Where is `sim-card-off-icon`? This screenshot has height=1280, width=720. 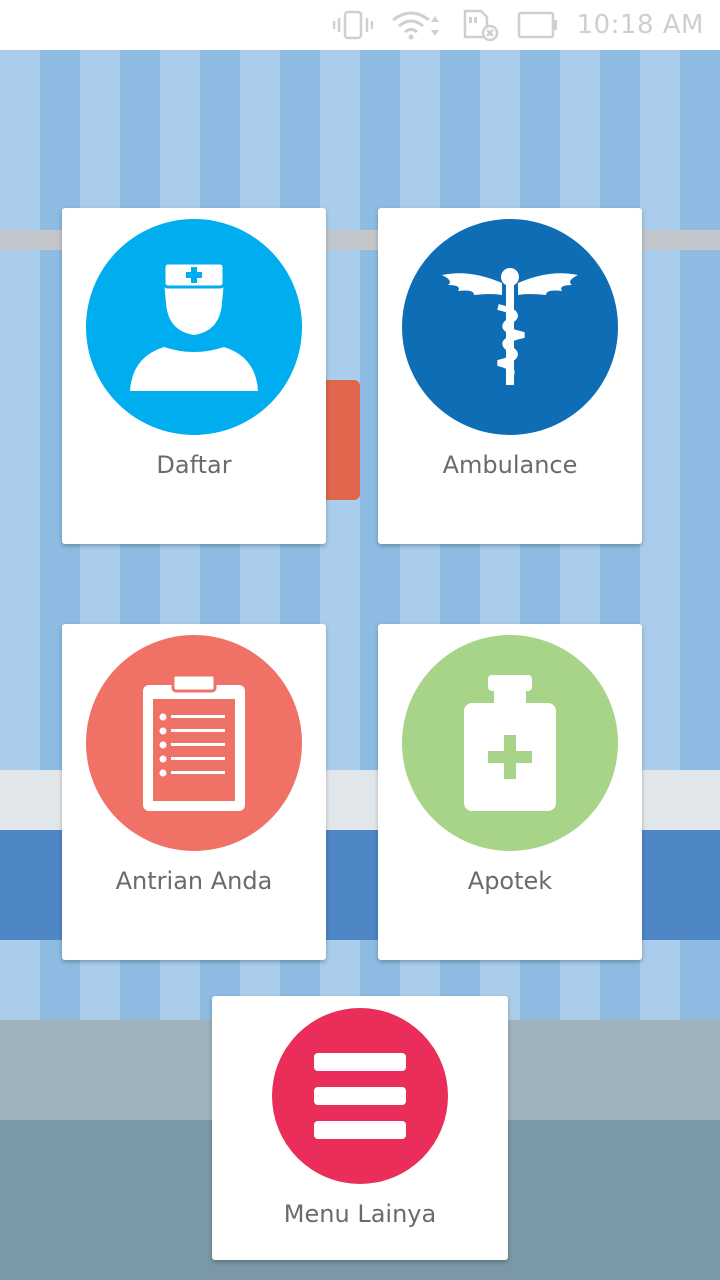
sim-card-off-icon is located at coordinates (481, 25).